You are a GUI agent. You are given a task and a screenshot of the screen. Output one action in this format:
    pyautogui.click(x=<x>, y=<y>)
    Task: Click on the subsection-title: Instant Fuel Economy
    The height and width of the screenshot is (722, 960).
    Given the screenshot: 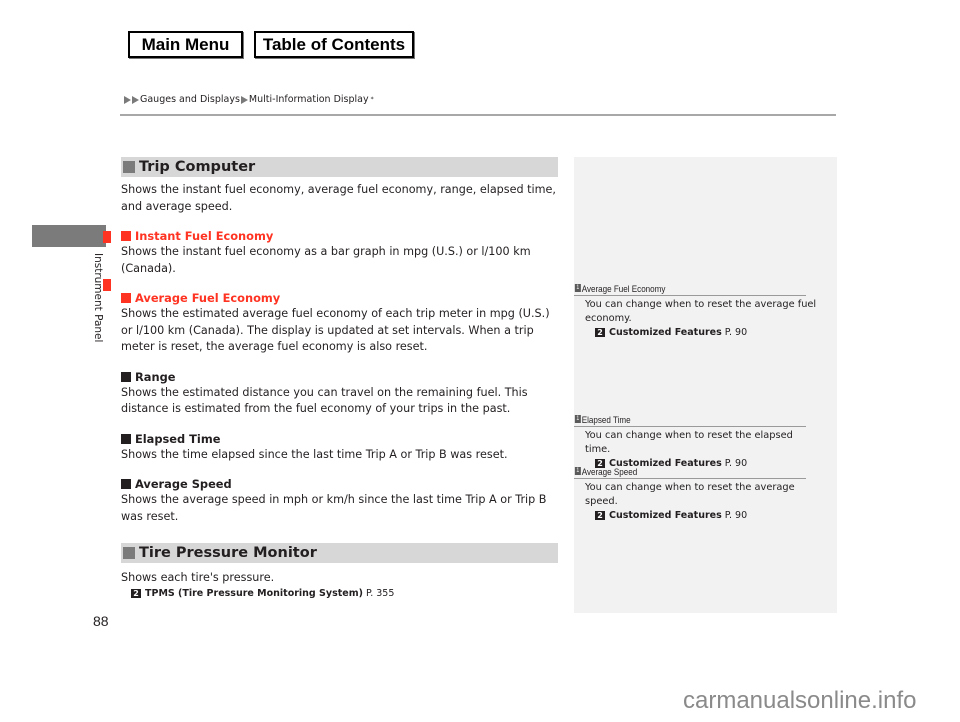 What is the action you would take?
    pyautogui.click(x=204, y=236)
    